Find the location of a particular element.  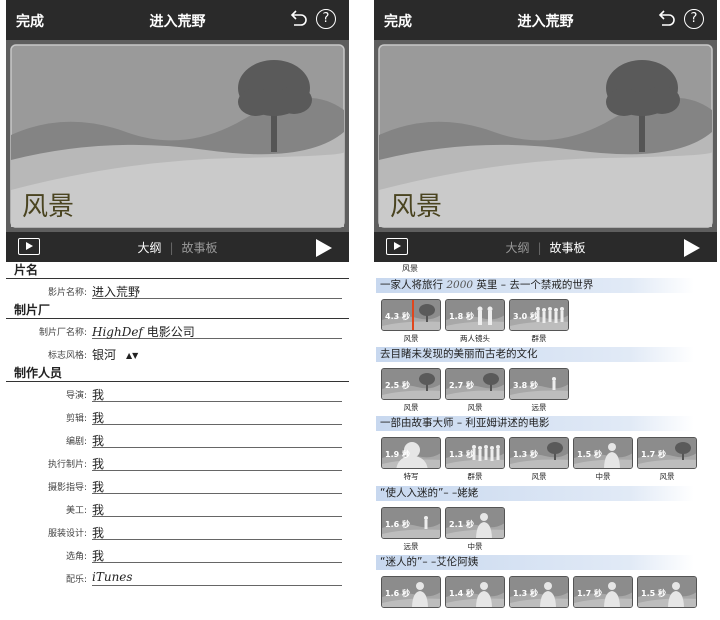

banner-text: 一家人将旅行 is located at coordinates (413, 285).